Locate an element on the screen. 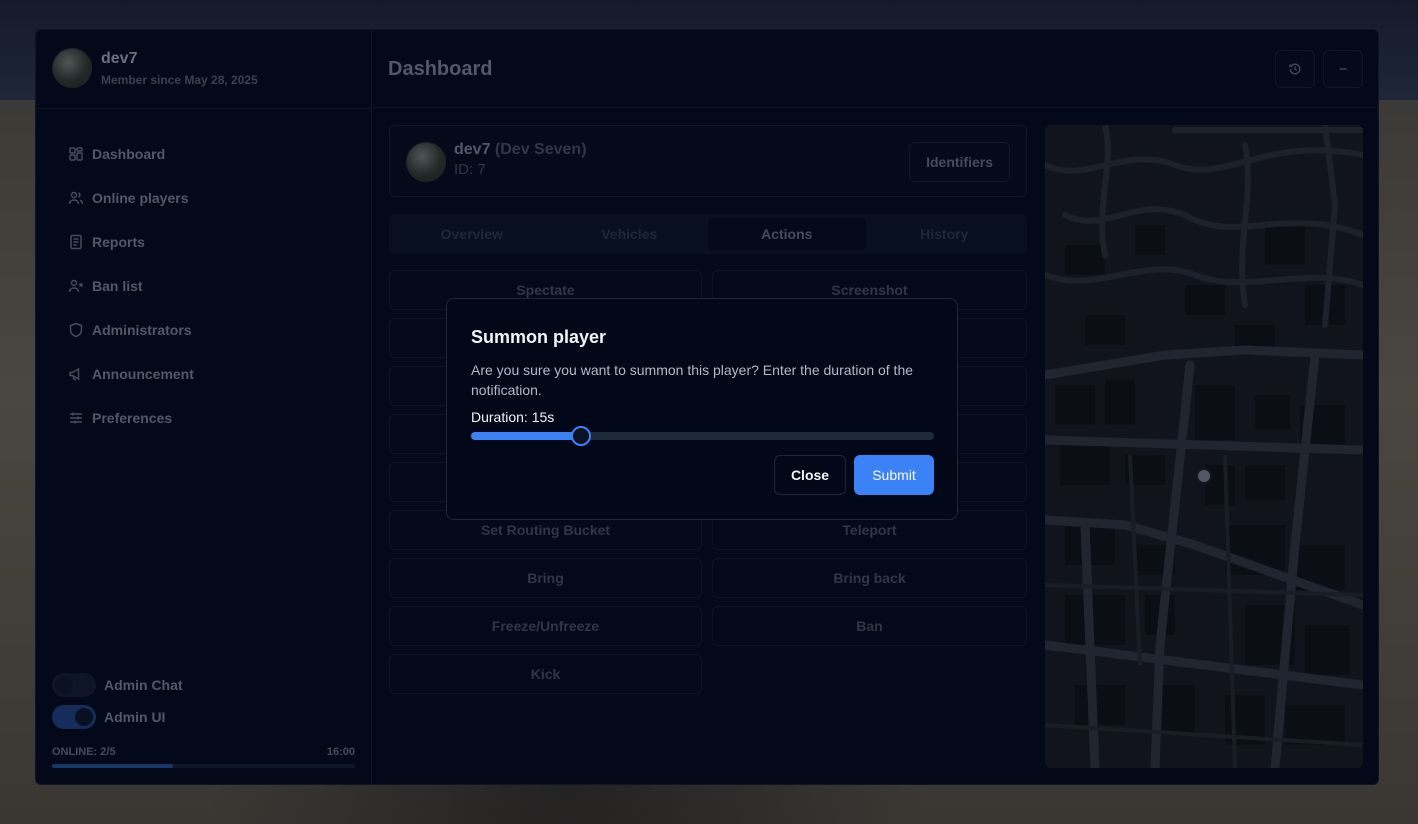  slider-fill is located at coordinates (526, 436).